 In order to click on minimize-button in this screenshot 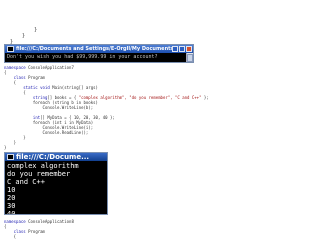, I will do `click(175, 49)`.